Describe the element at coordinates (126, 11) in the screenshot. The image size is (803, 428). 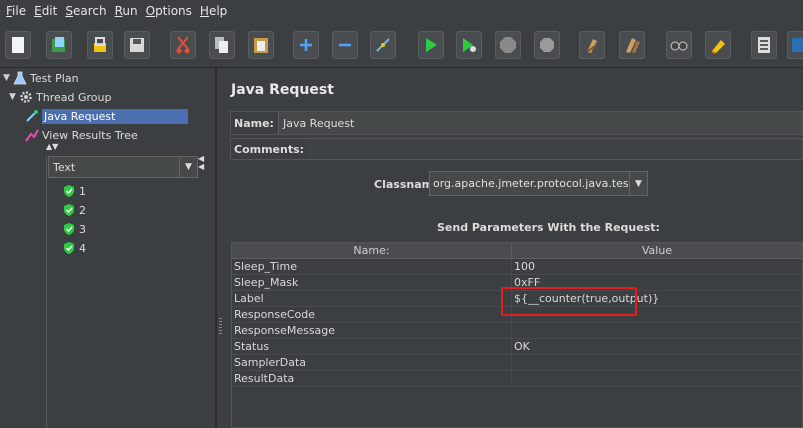
I see `menu-run: Run` at that location.